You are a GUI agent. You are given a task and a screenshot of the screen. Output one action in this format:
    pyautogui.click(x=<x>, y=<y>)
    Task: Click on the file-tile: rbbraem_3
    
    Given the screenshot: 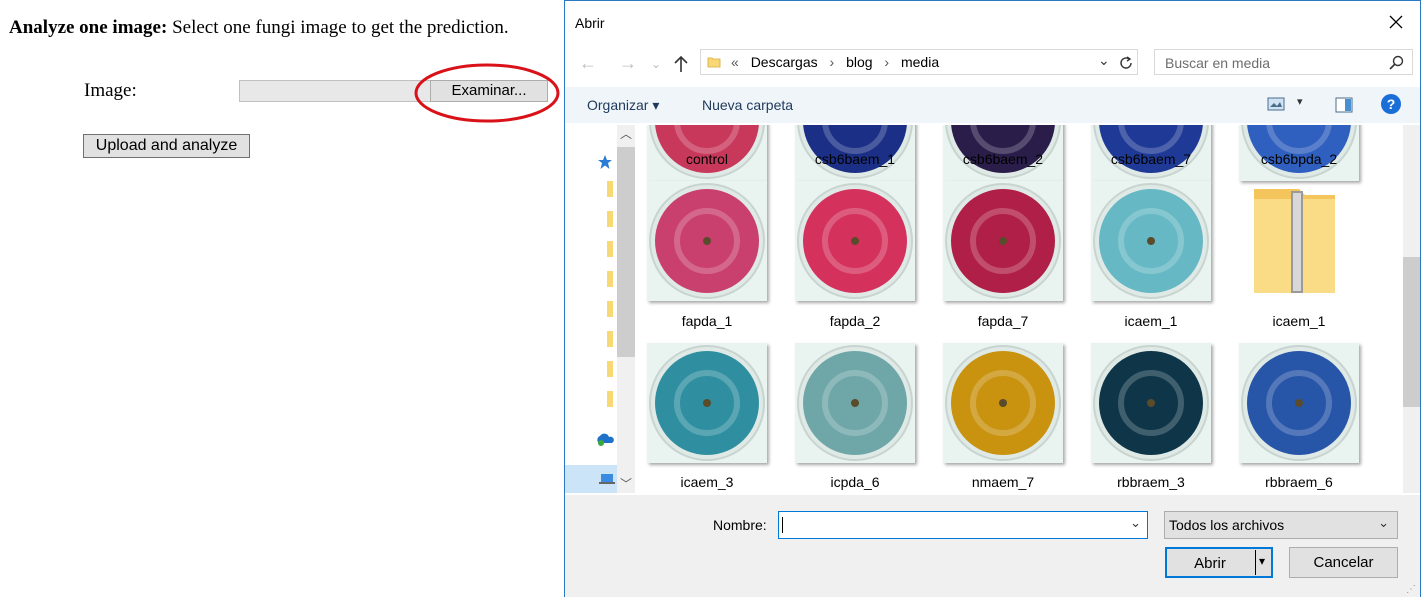 What is the action you would take?
    pyautogui.click(x=1151, y=309)
    